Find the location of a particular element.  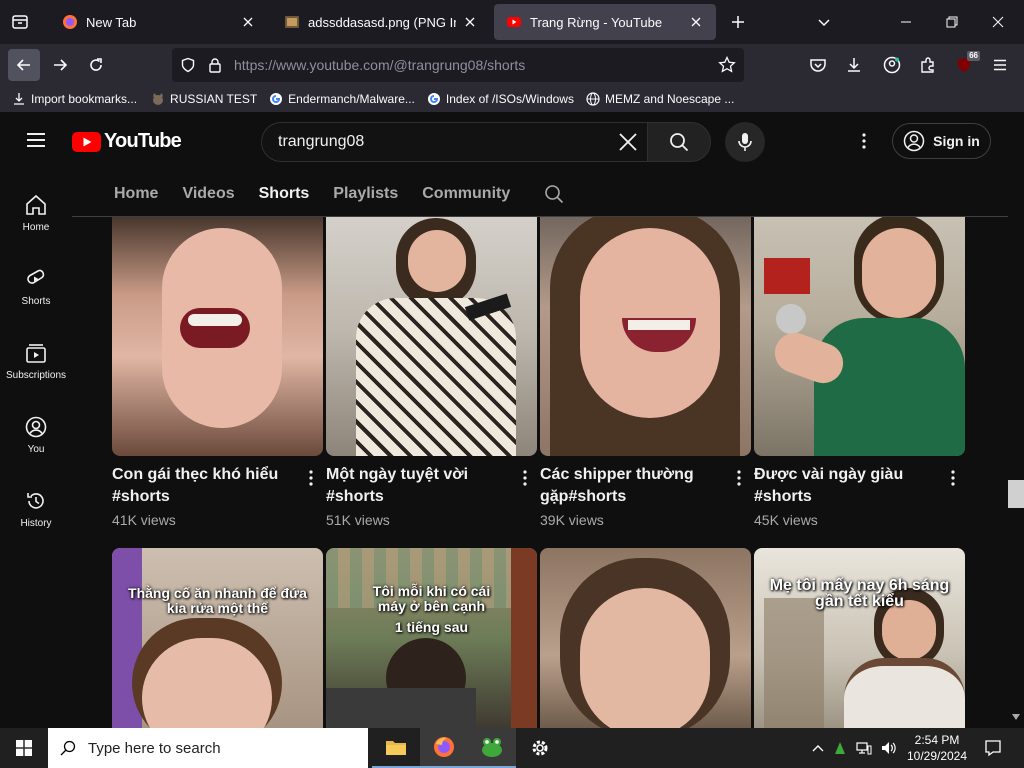

back-button is located at coordinates (24, 65).